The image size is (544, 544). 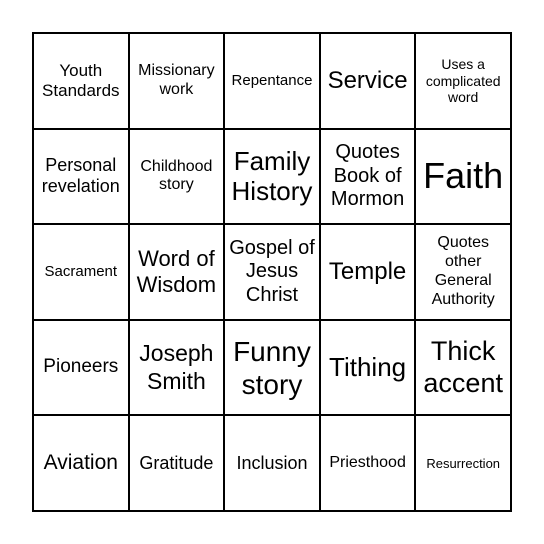 I want to click on bingo-cell: Family History, so click(x=272, y=176).